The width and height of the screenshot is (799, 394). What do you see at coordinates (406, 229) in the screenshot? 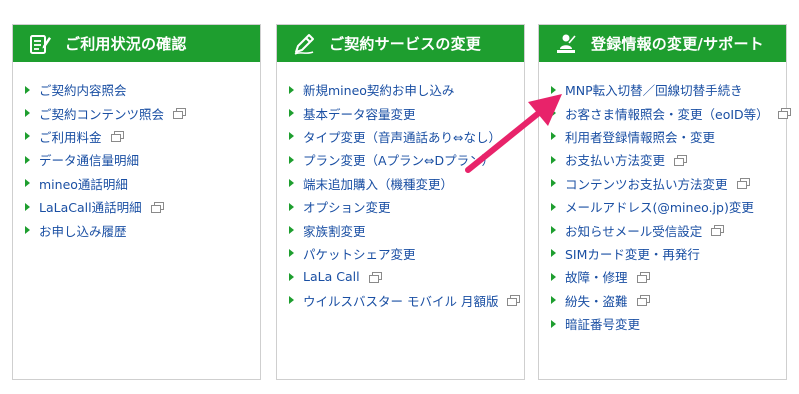
I see `list-item: 家族割変更` at bounding box center [406, 229].